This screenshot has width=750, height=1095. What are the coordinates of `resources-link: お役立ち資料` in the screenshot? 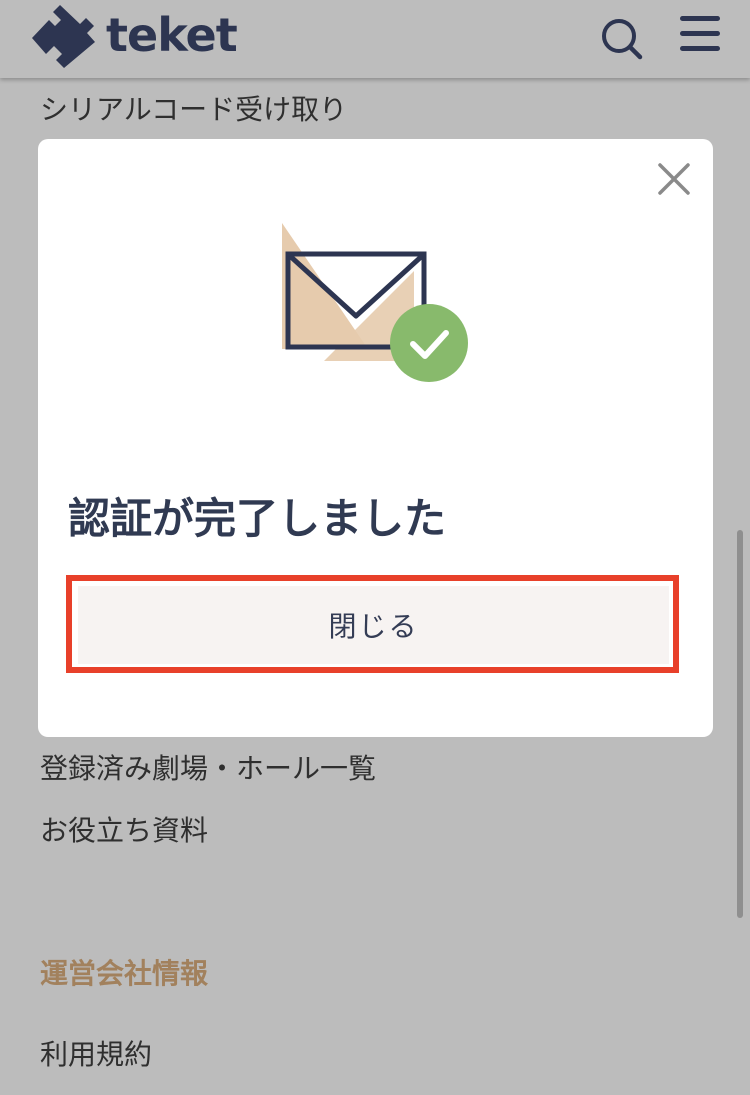 It's located at (124, 829).